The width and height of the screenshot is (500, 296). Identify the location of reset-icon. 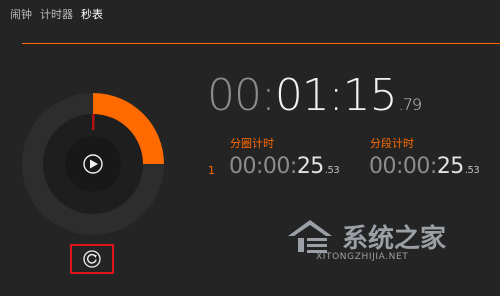
(92, 259).